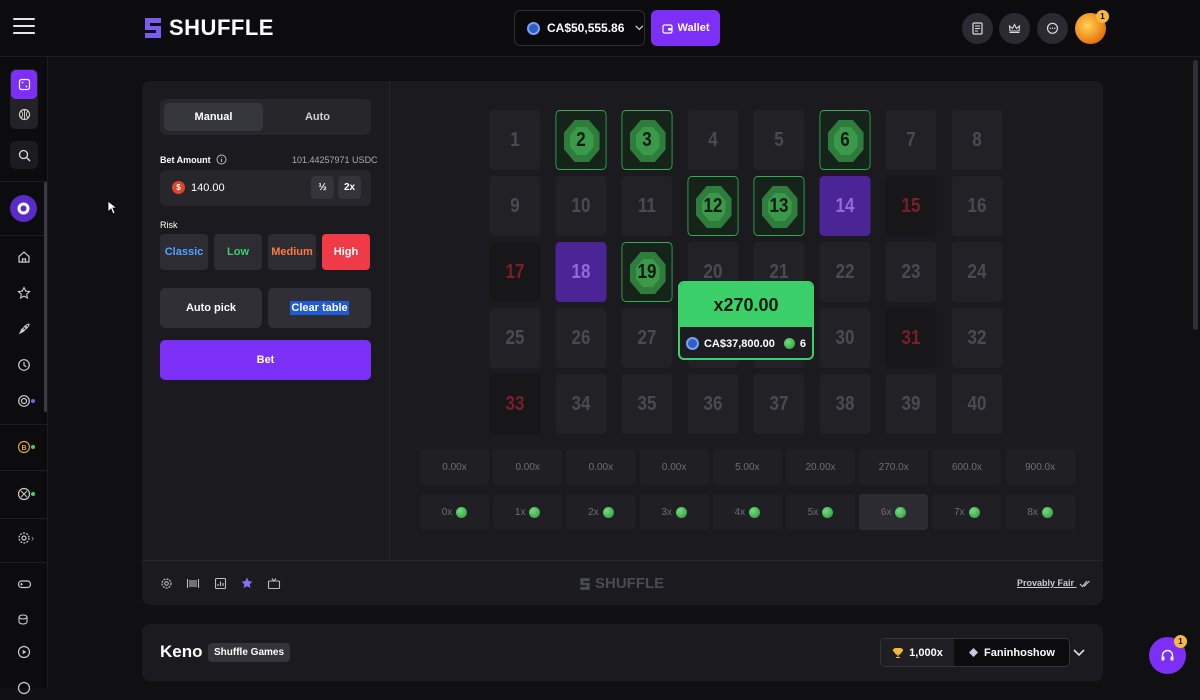 This screenshot has height=700, width=1200. What do you see at coordinates (24, 257) in the screenshot?
I see `home-link` at bounding box center [24, 257].